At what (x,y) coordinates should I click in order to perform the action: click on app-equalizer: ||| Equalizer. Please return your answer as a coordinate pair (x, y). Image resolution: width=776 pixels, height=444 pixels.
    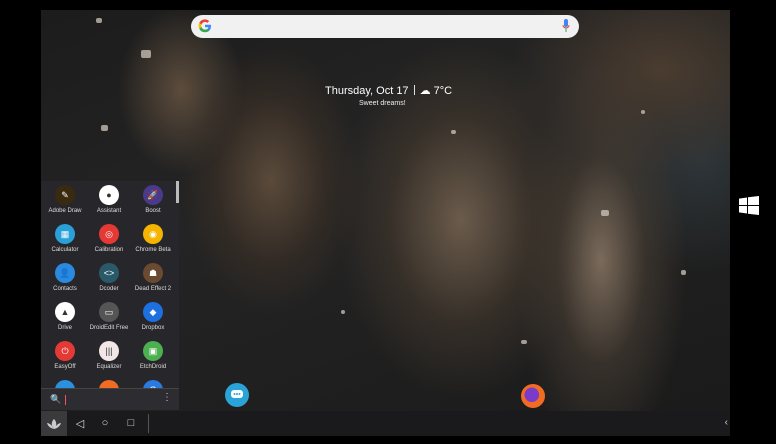
    Looking at the image, I should click on (109, 355).